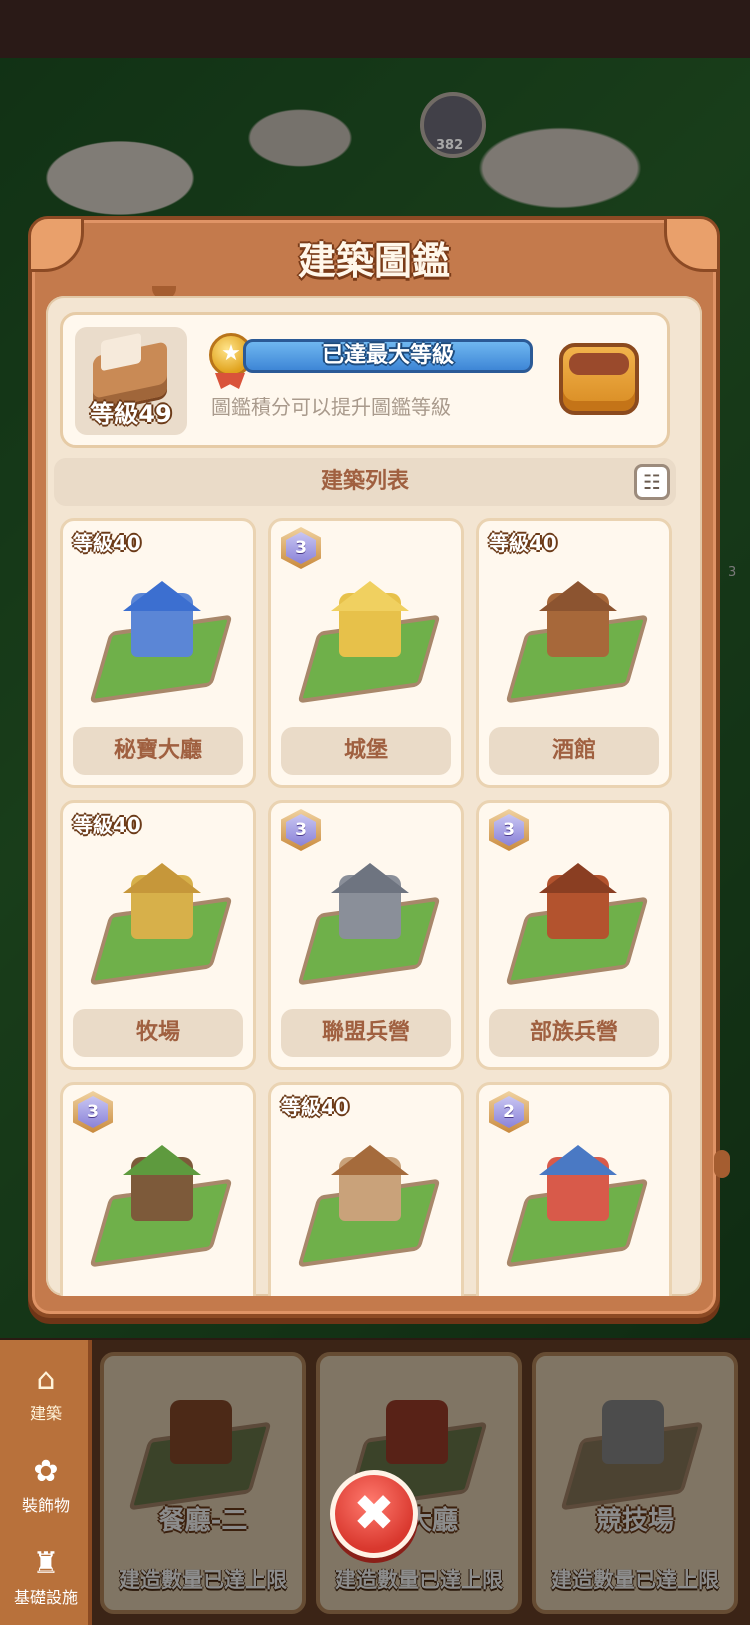 The height and width of the screenshot is (1625, 750). I want to click on building-name: 秘寶大廳, so click(158, 751).